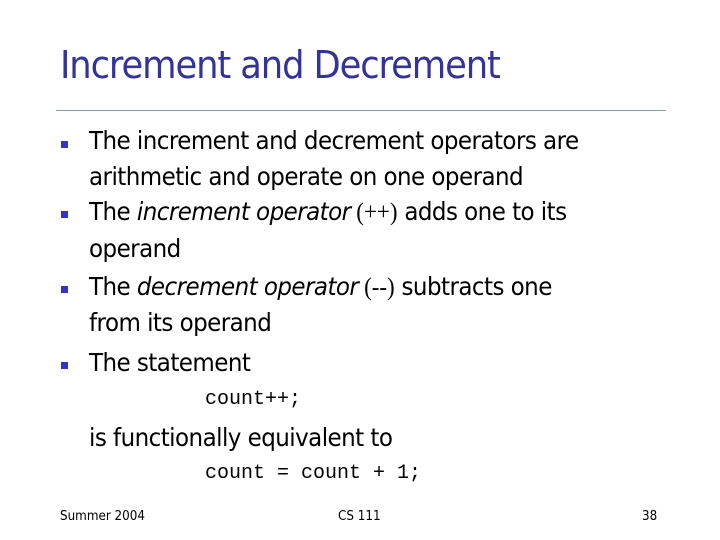 This screenshot has height=540, width=720. I want to click on bullet-3-suffix: subtracts one, so click(473, 286).